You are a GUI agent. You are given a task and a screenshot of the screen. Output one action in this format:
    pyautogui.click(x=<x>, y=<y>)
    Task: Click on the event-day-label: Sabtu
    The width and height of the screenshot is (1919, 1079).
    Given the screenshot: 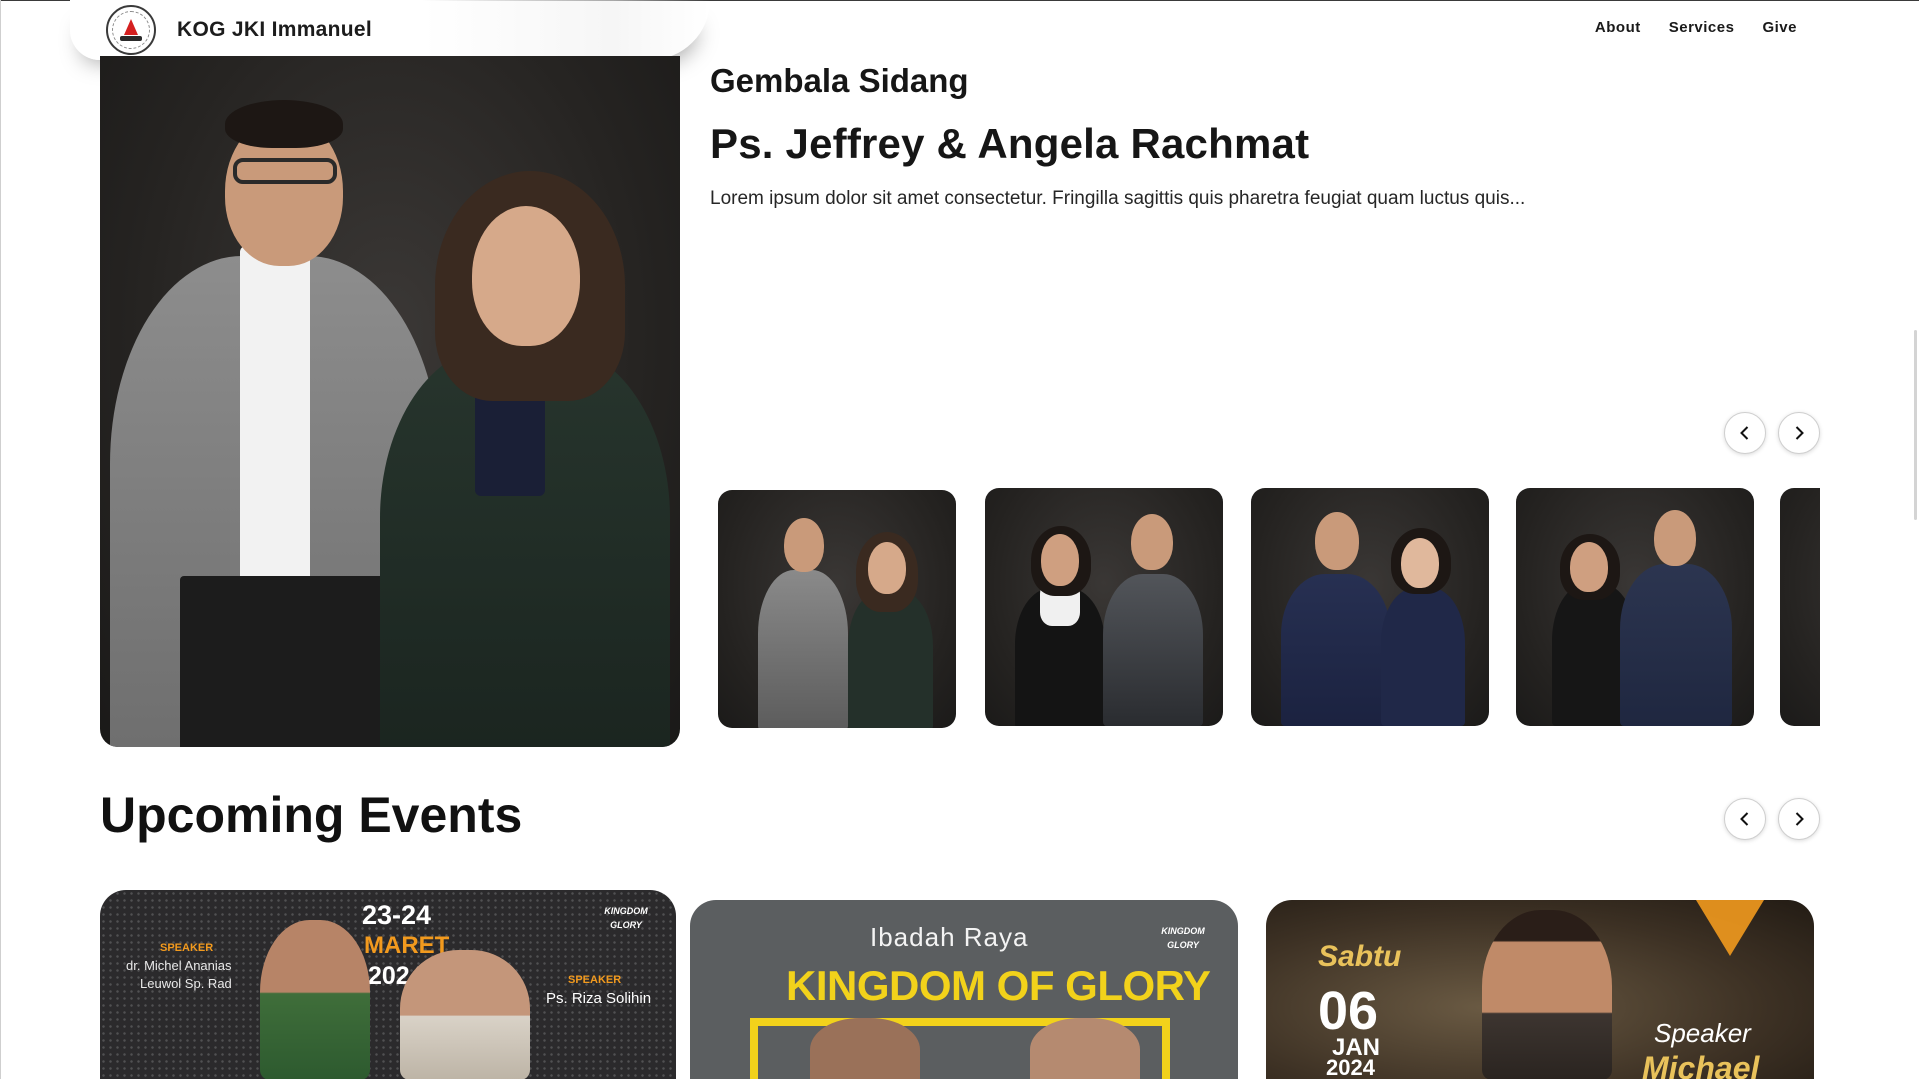 What is the action you would take?
    pyautogui.click(x=1360, y=956)
    